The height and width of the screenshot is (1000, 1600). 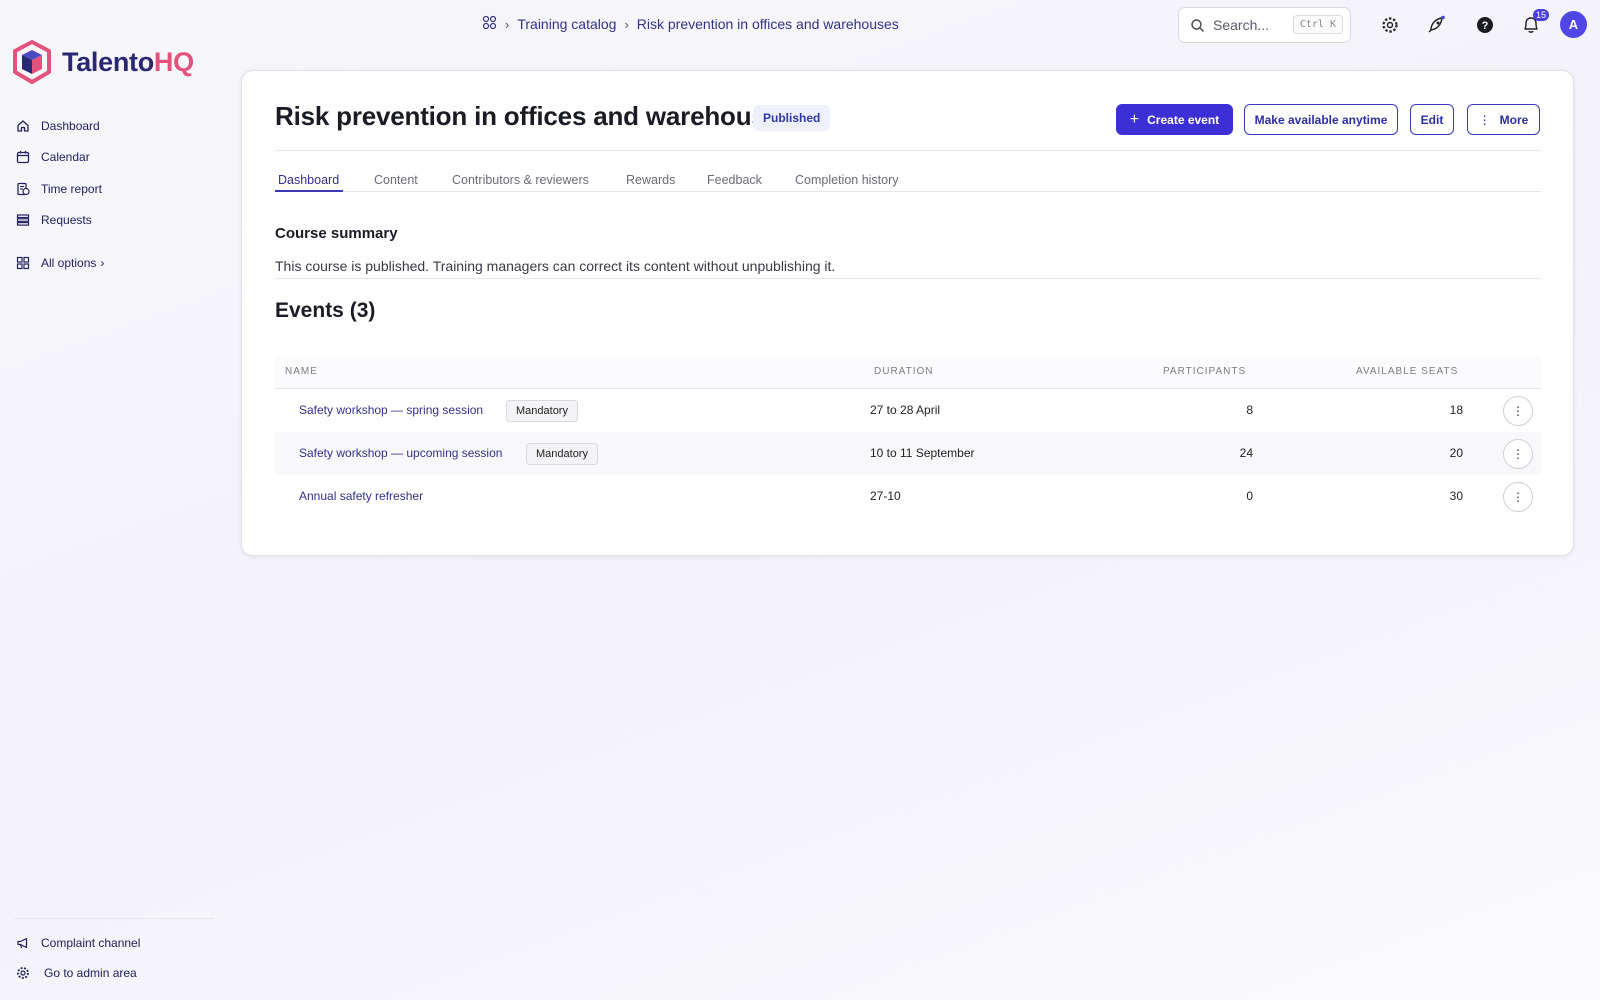 What do you see at coordinates (903, 371) in the screenshot?
I see `column-header-duration: DURATION` at bounding box center [903, 371].